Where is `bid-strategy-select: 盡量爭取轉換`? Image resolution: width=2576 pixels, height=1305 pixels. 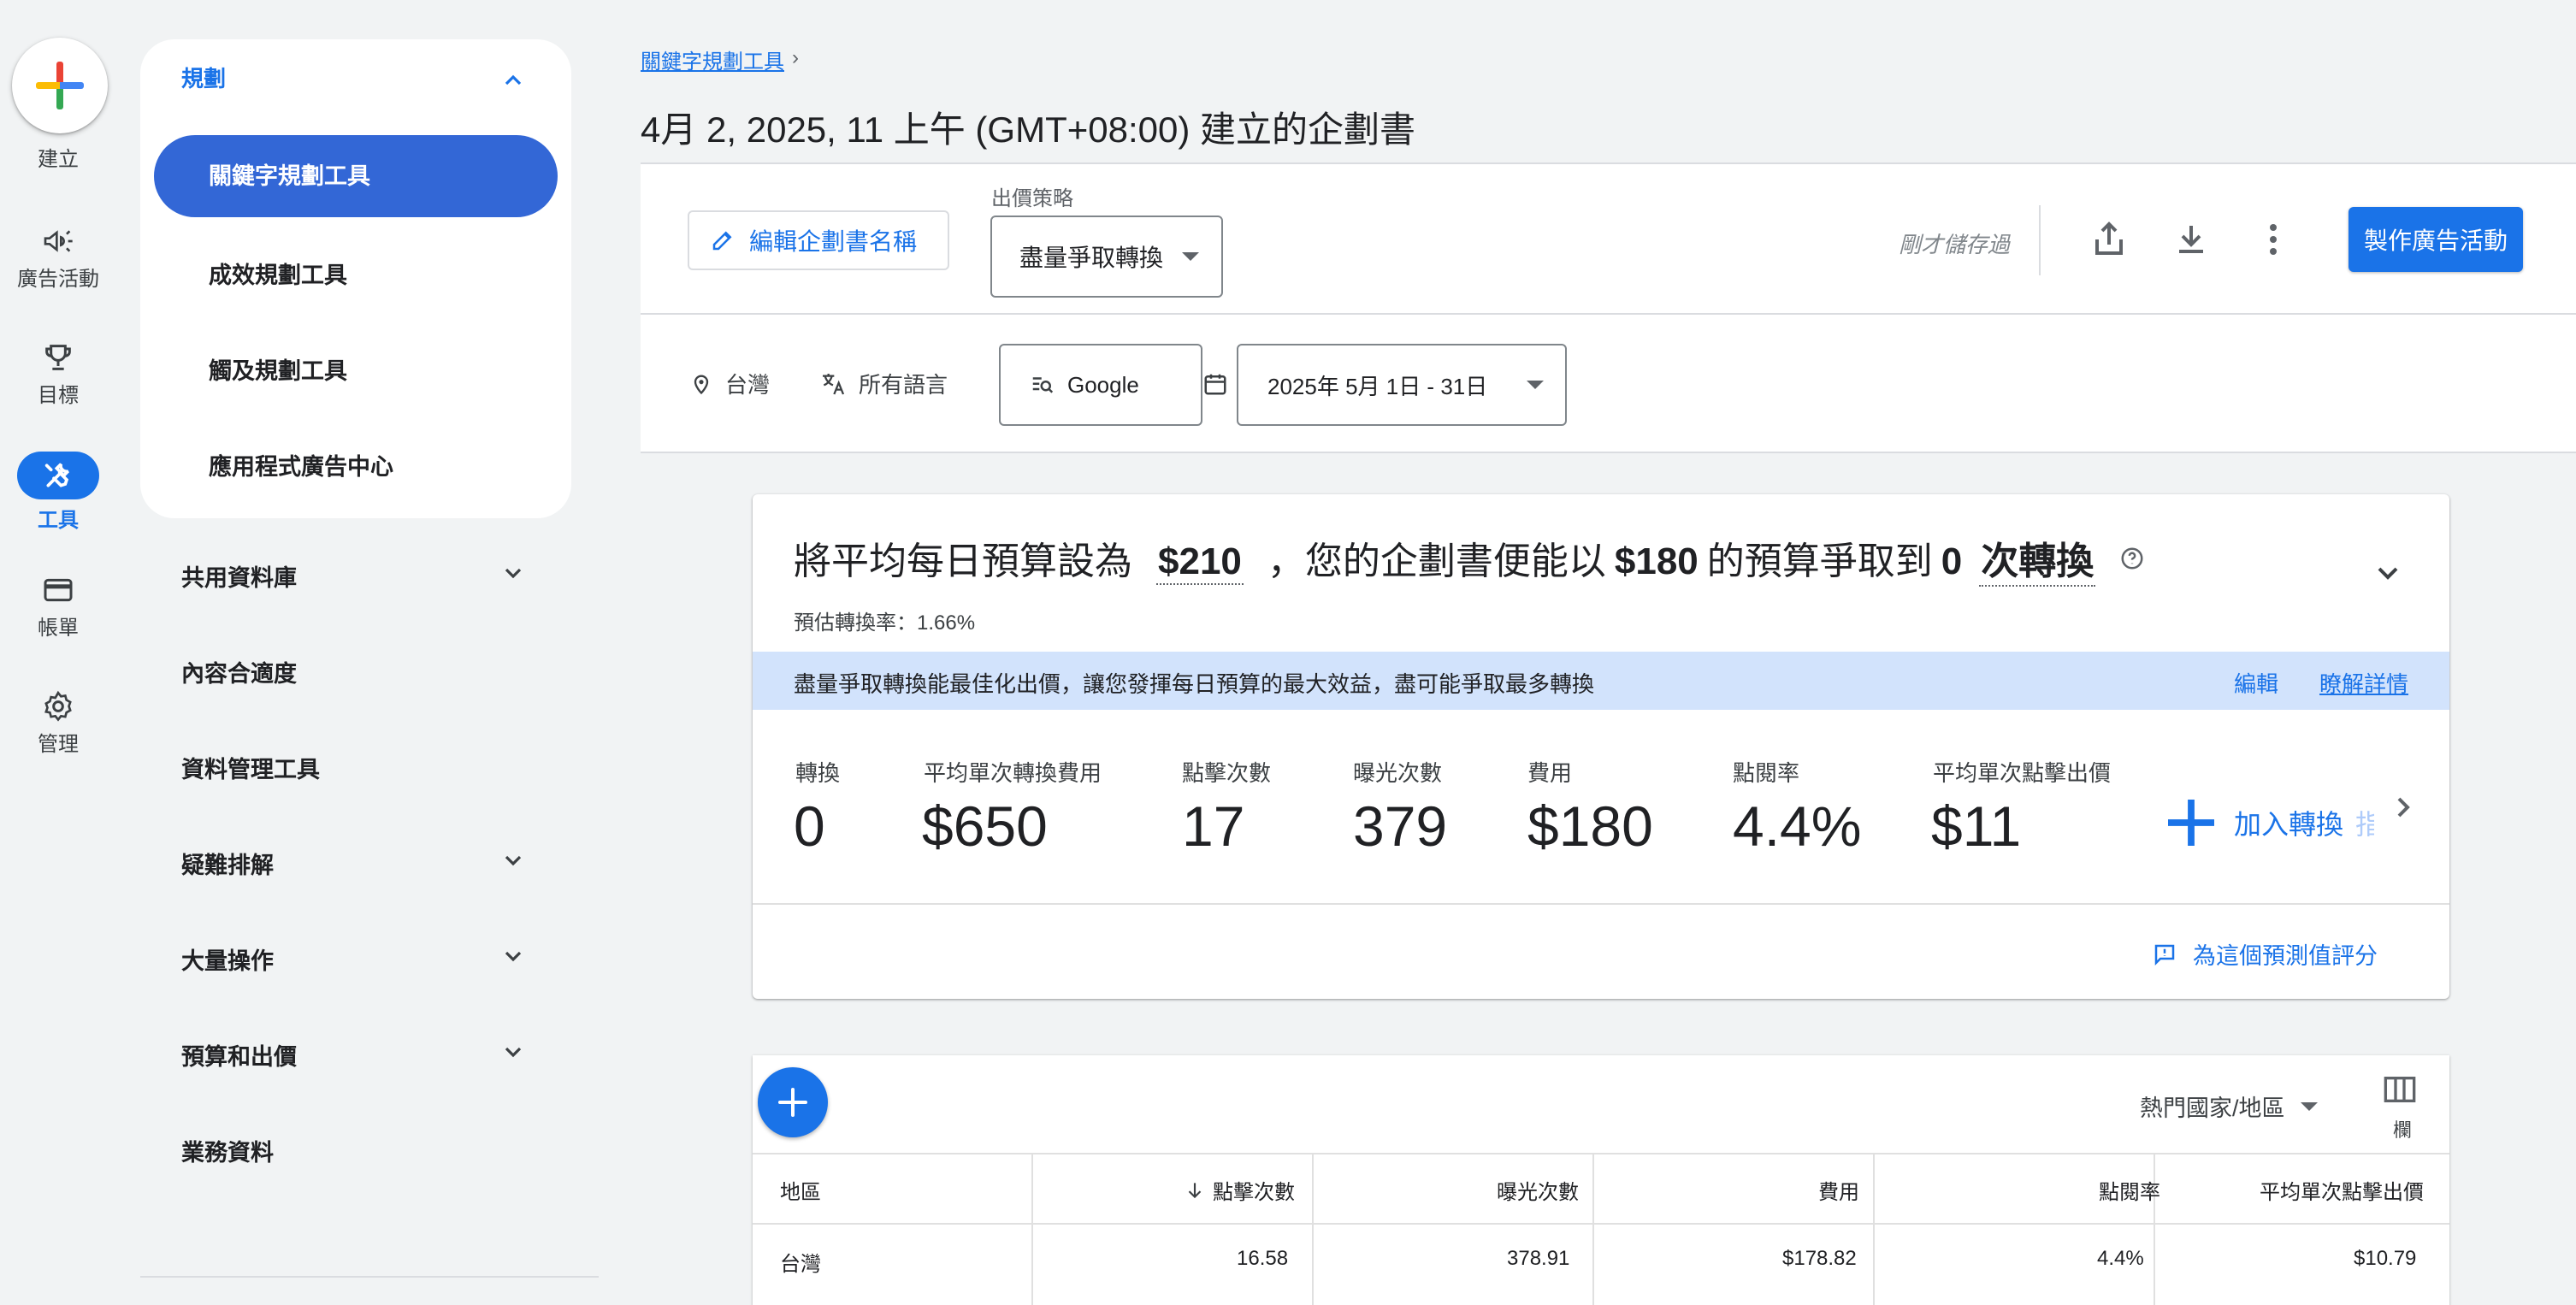 bid-strategy-select: 盡量爭取轉換 is located at coordinates (1106, 257).